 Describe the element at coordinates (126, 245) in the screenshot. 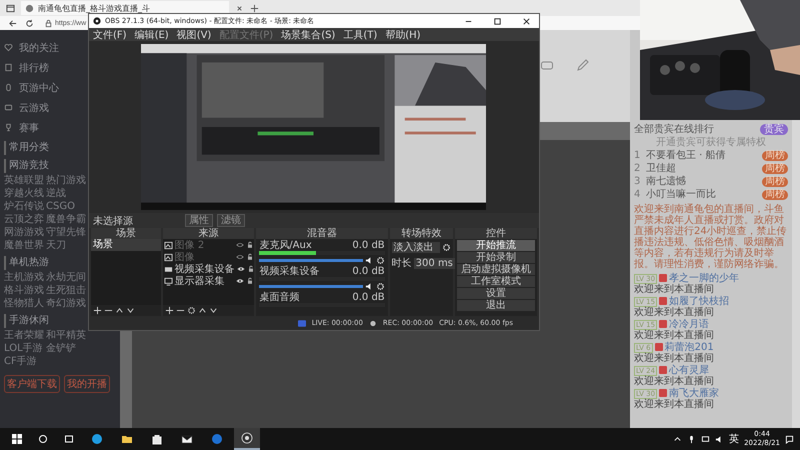

I see `scene-item: 场景` at that location.